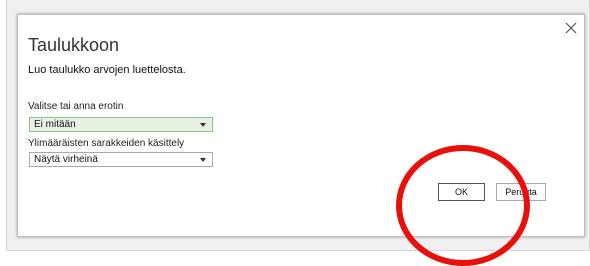 This screenshot has width=590, height=266. Describe the element at coordinates (76, 106) in the screenshot. I see `separator-label: Valitse tai anna erotin` at that location.